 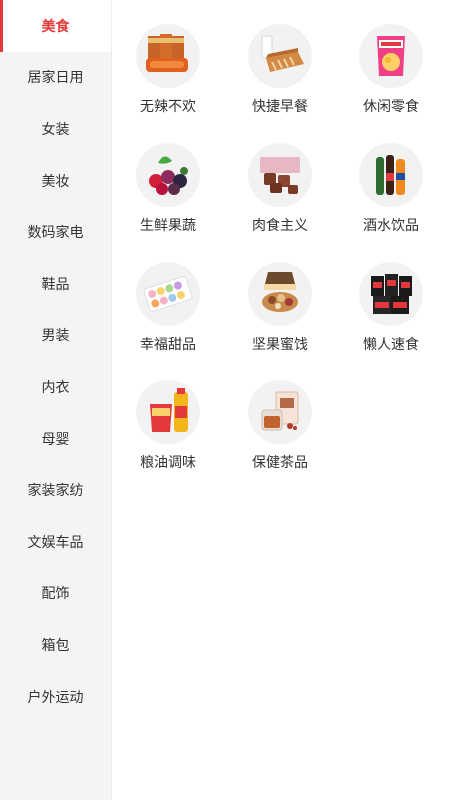 I want to click on sidebar-item-beauty: 美妆, so click(x=55, y=181).